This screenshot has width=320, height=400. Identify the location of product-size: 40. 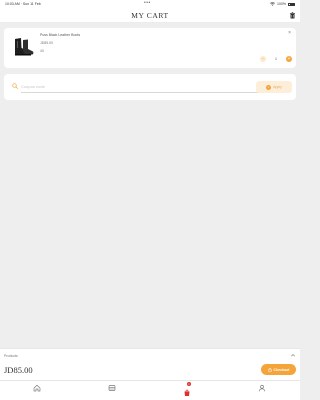
(42, 51).